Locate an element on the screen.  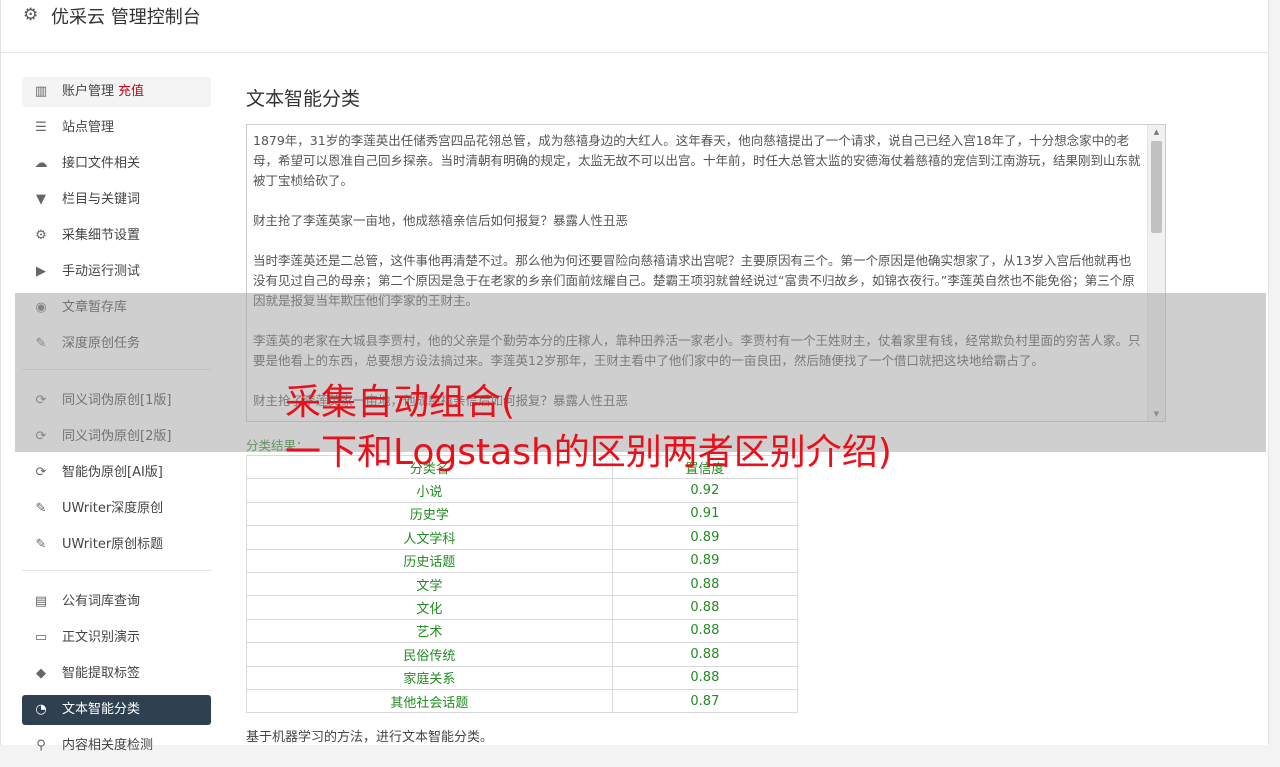
table-row: 民俗传统 0.88 is located at coordinates (522, 654).